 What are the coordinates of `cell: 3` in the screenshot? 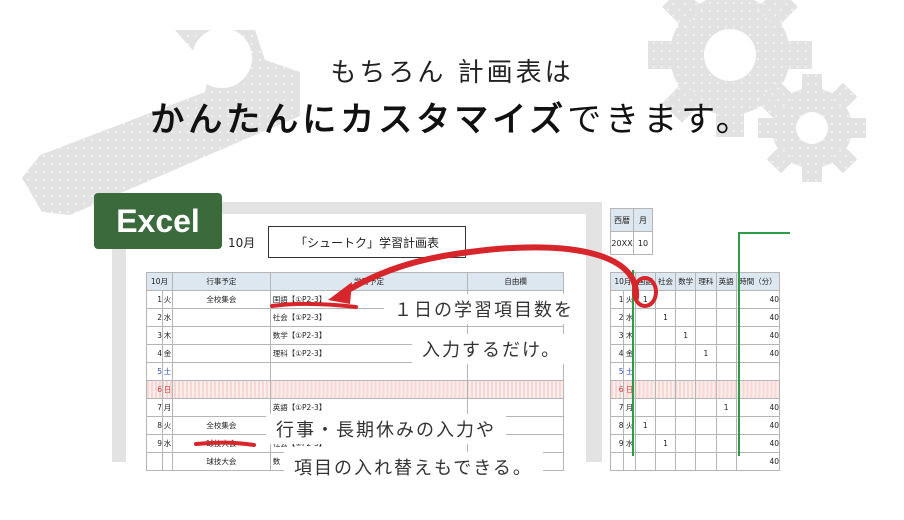 It's located at (617, 335).